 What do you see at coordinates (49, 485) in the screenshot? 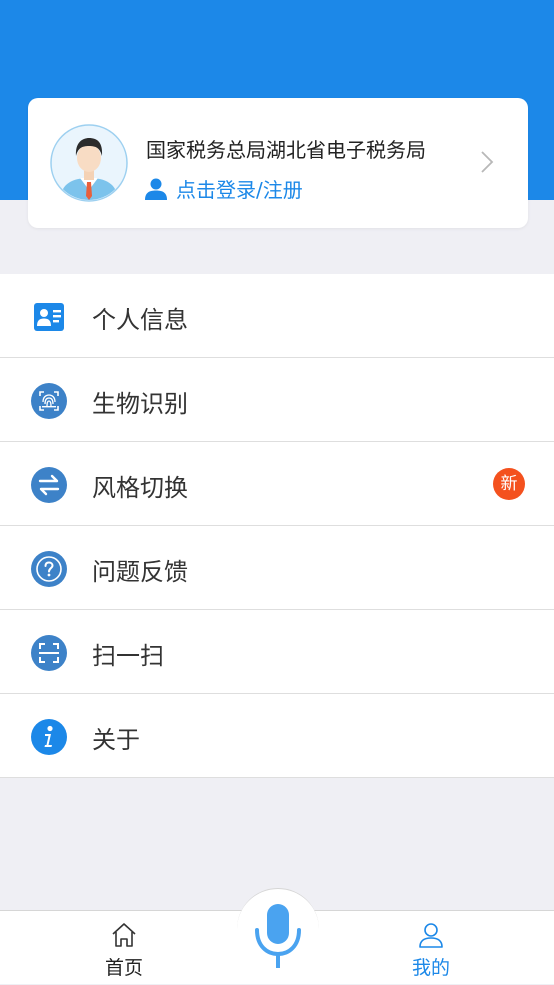
I see `swap-icon` at bounding box center [49, 485].